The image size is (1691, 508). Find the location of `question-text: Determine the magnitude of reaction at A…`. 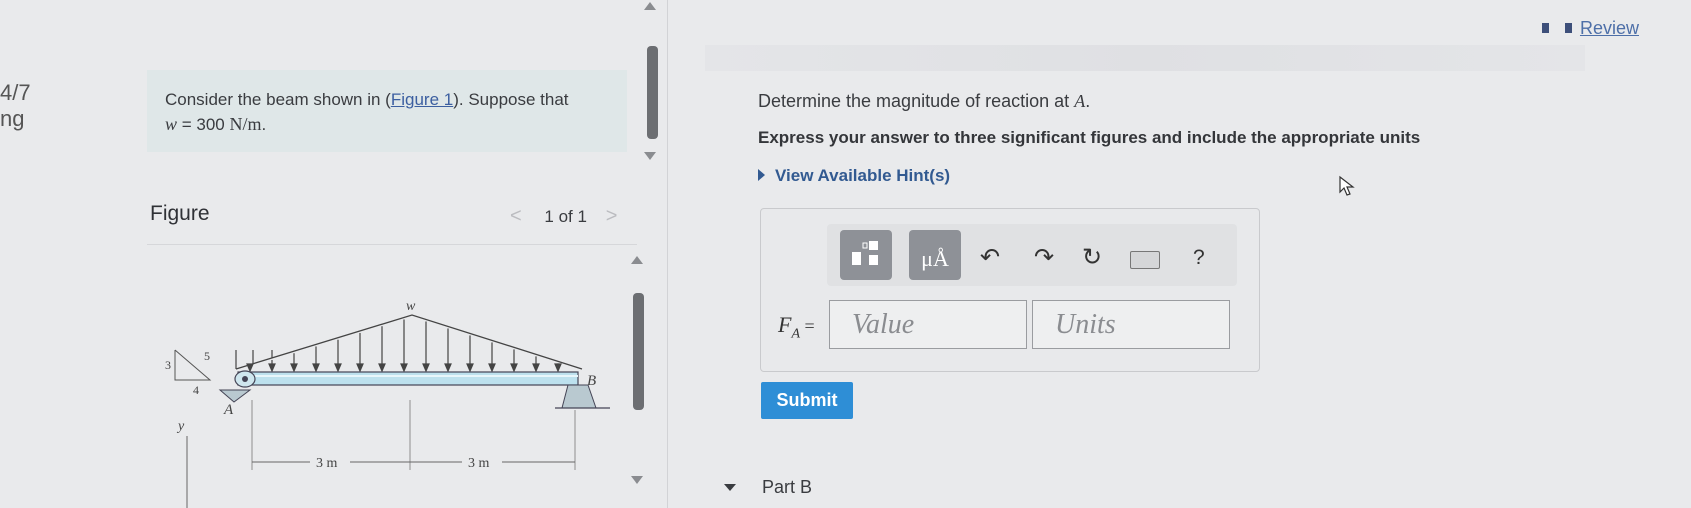

question-text: Determine the magnitude of reaction at A… is located at coordinates (924, 101).